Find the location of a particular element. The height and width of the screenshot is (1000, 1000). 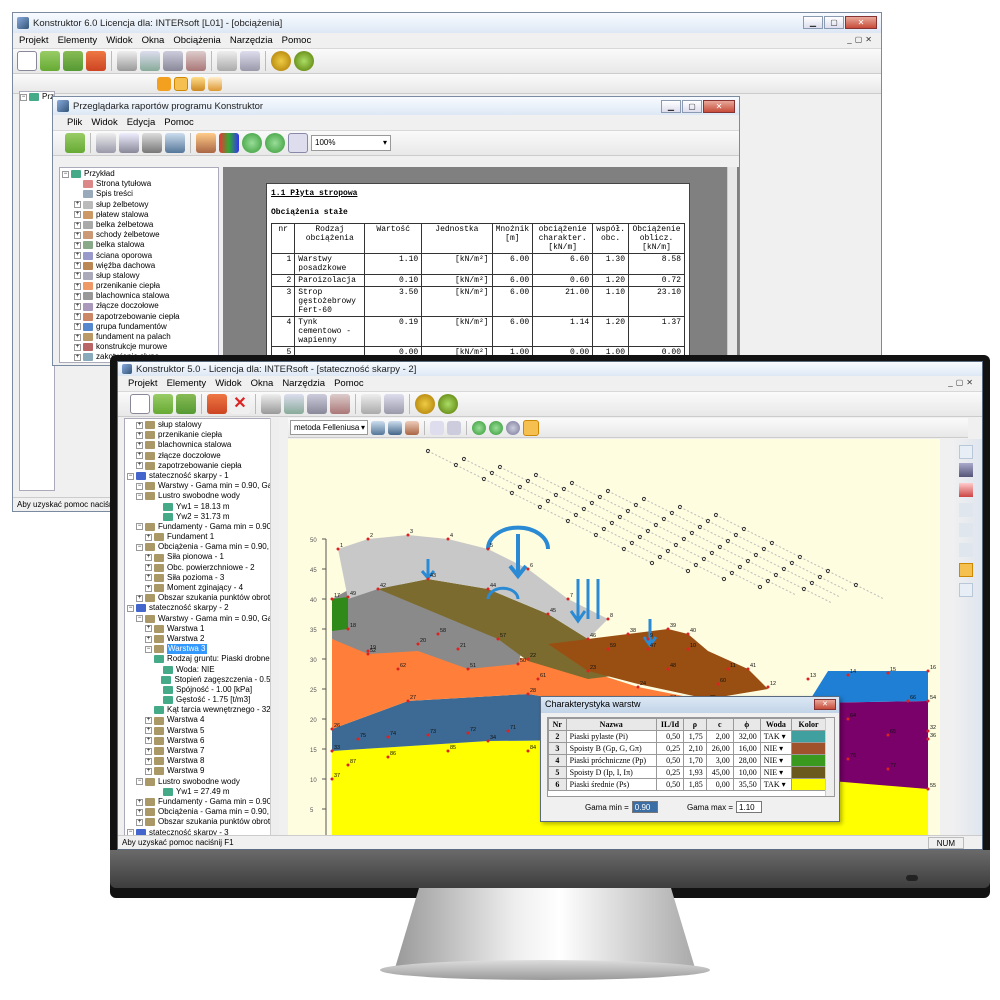

report-tree-item: + ściana oporowa is located at coordinates (139, 256).